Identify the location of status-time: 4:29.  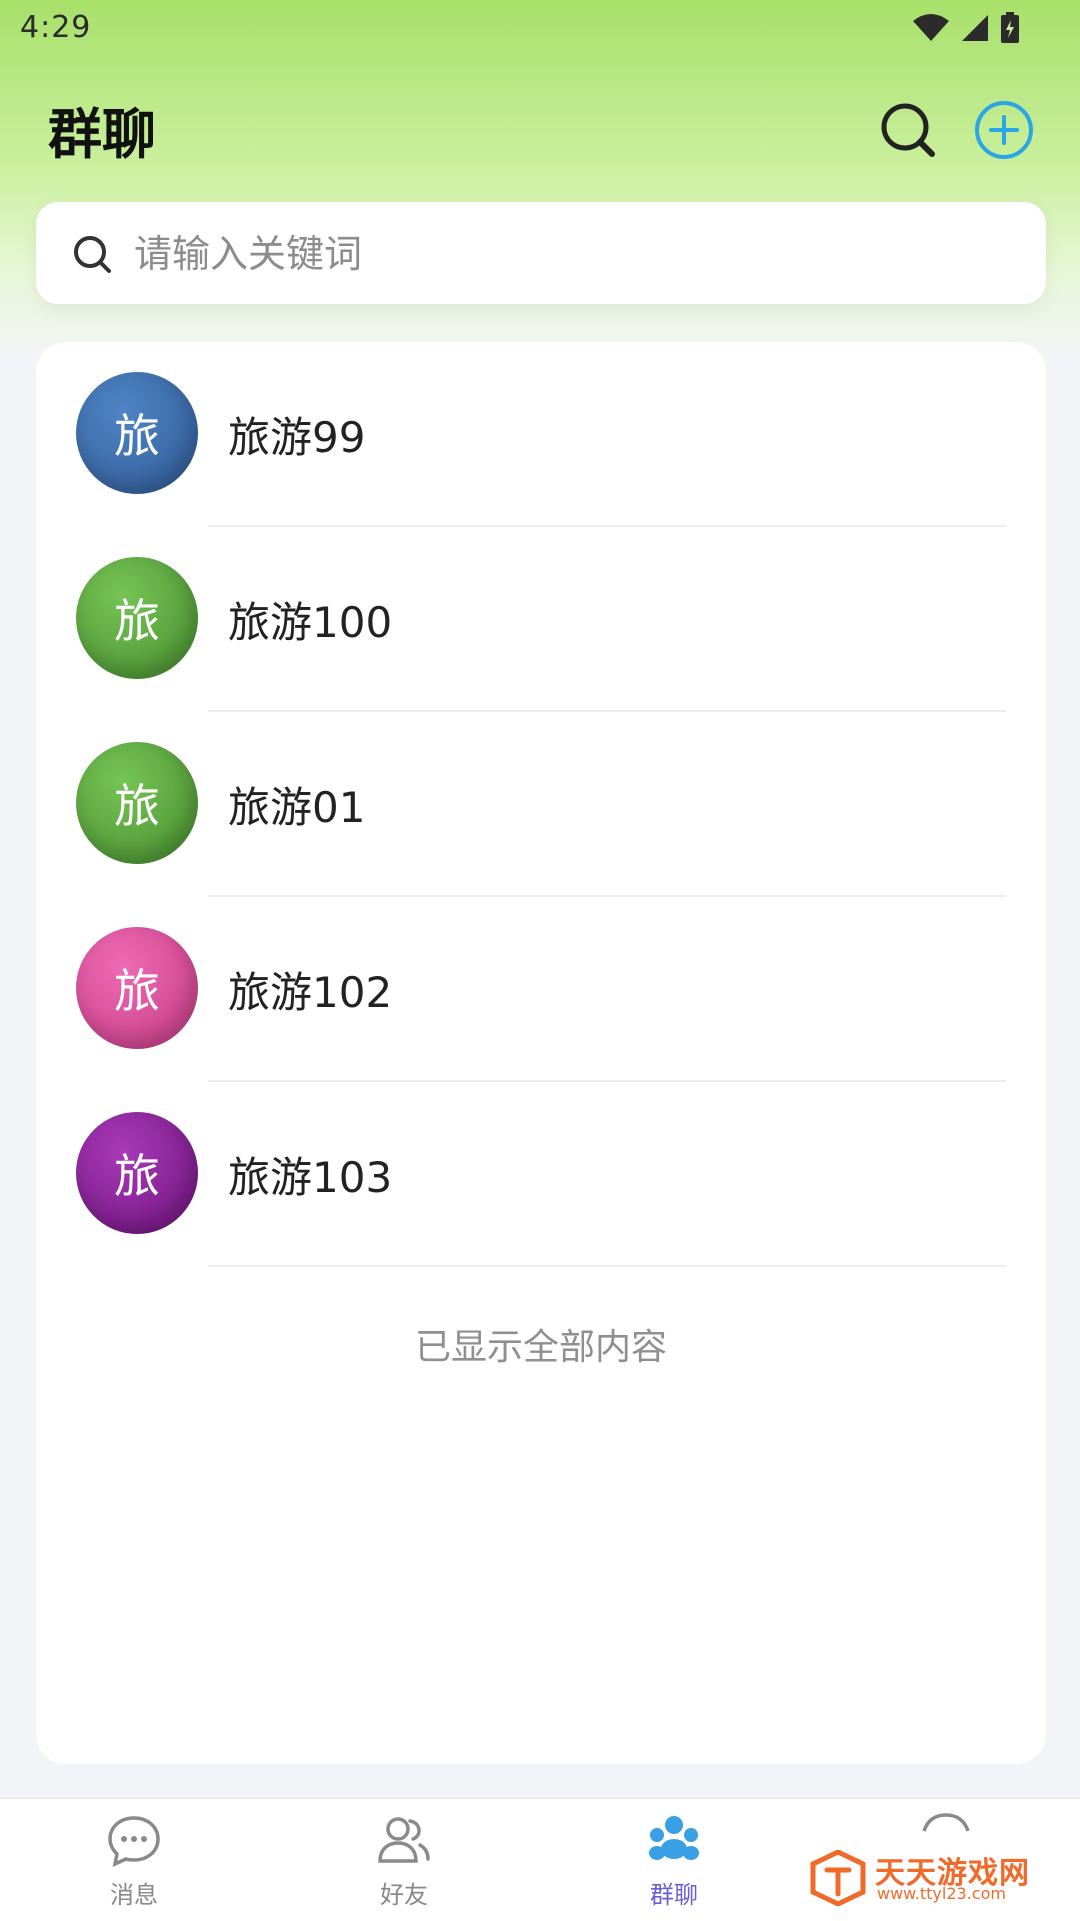
(56, 27).